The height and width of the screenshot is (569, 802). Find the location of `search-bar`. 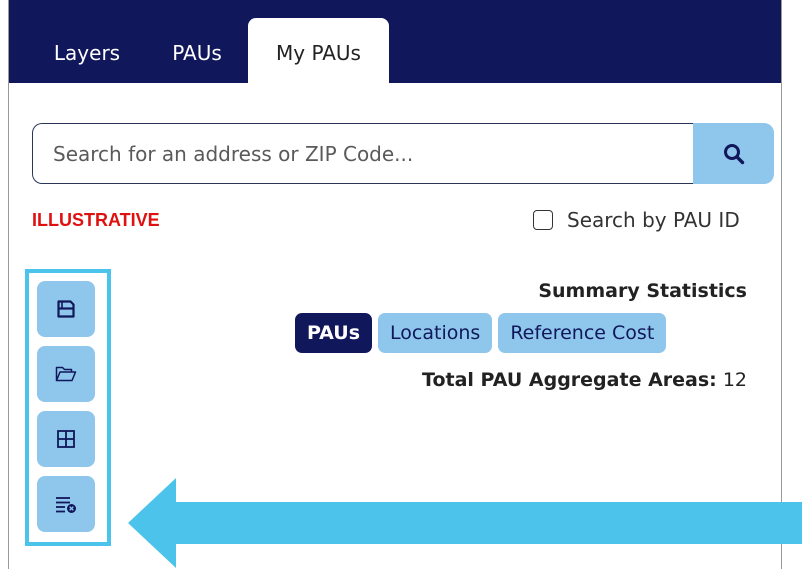

search-bar is located at coordinates (403, 153).